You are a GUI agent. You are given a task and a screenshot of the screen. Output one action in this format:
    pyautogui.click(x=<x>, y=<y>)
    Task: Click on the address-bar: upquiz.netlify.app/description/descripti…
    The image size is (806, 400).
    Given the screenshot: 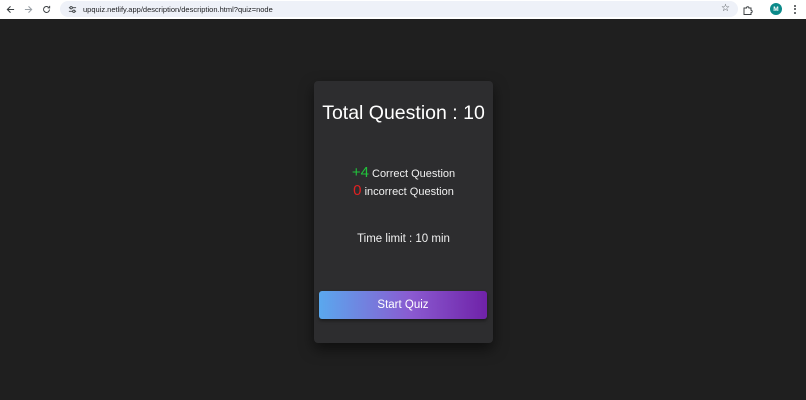 What is the action you would take?
    pyautogui.click(x=399, y=9)
    